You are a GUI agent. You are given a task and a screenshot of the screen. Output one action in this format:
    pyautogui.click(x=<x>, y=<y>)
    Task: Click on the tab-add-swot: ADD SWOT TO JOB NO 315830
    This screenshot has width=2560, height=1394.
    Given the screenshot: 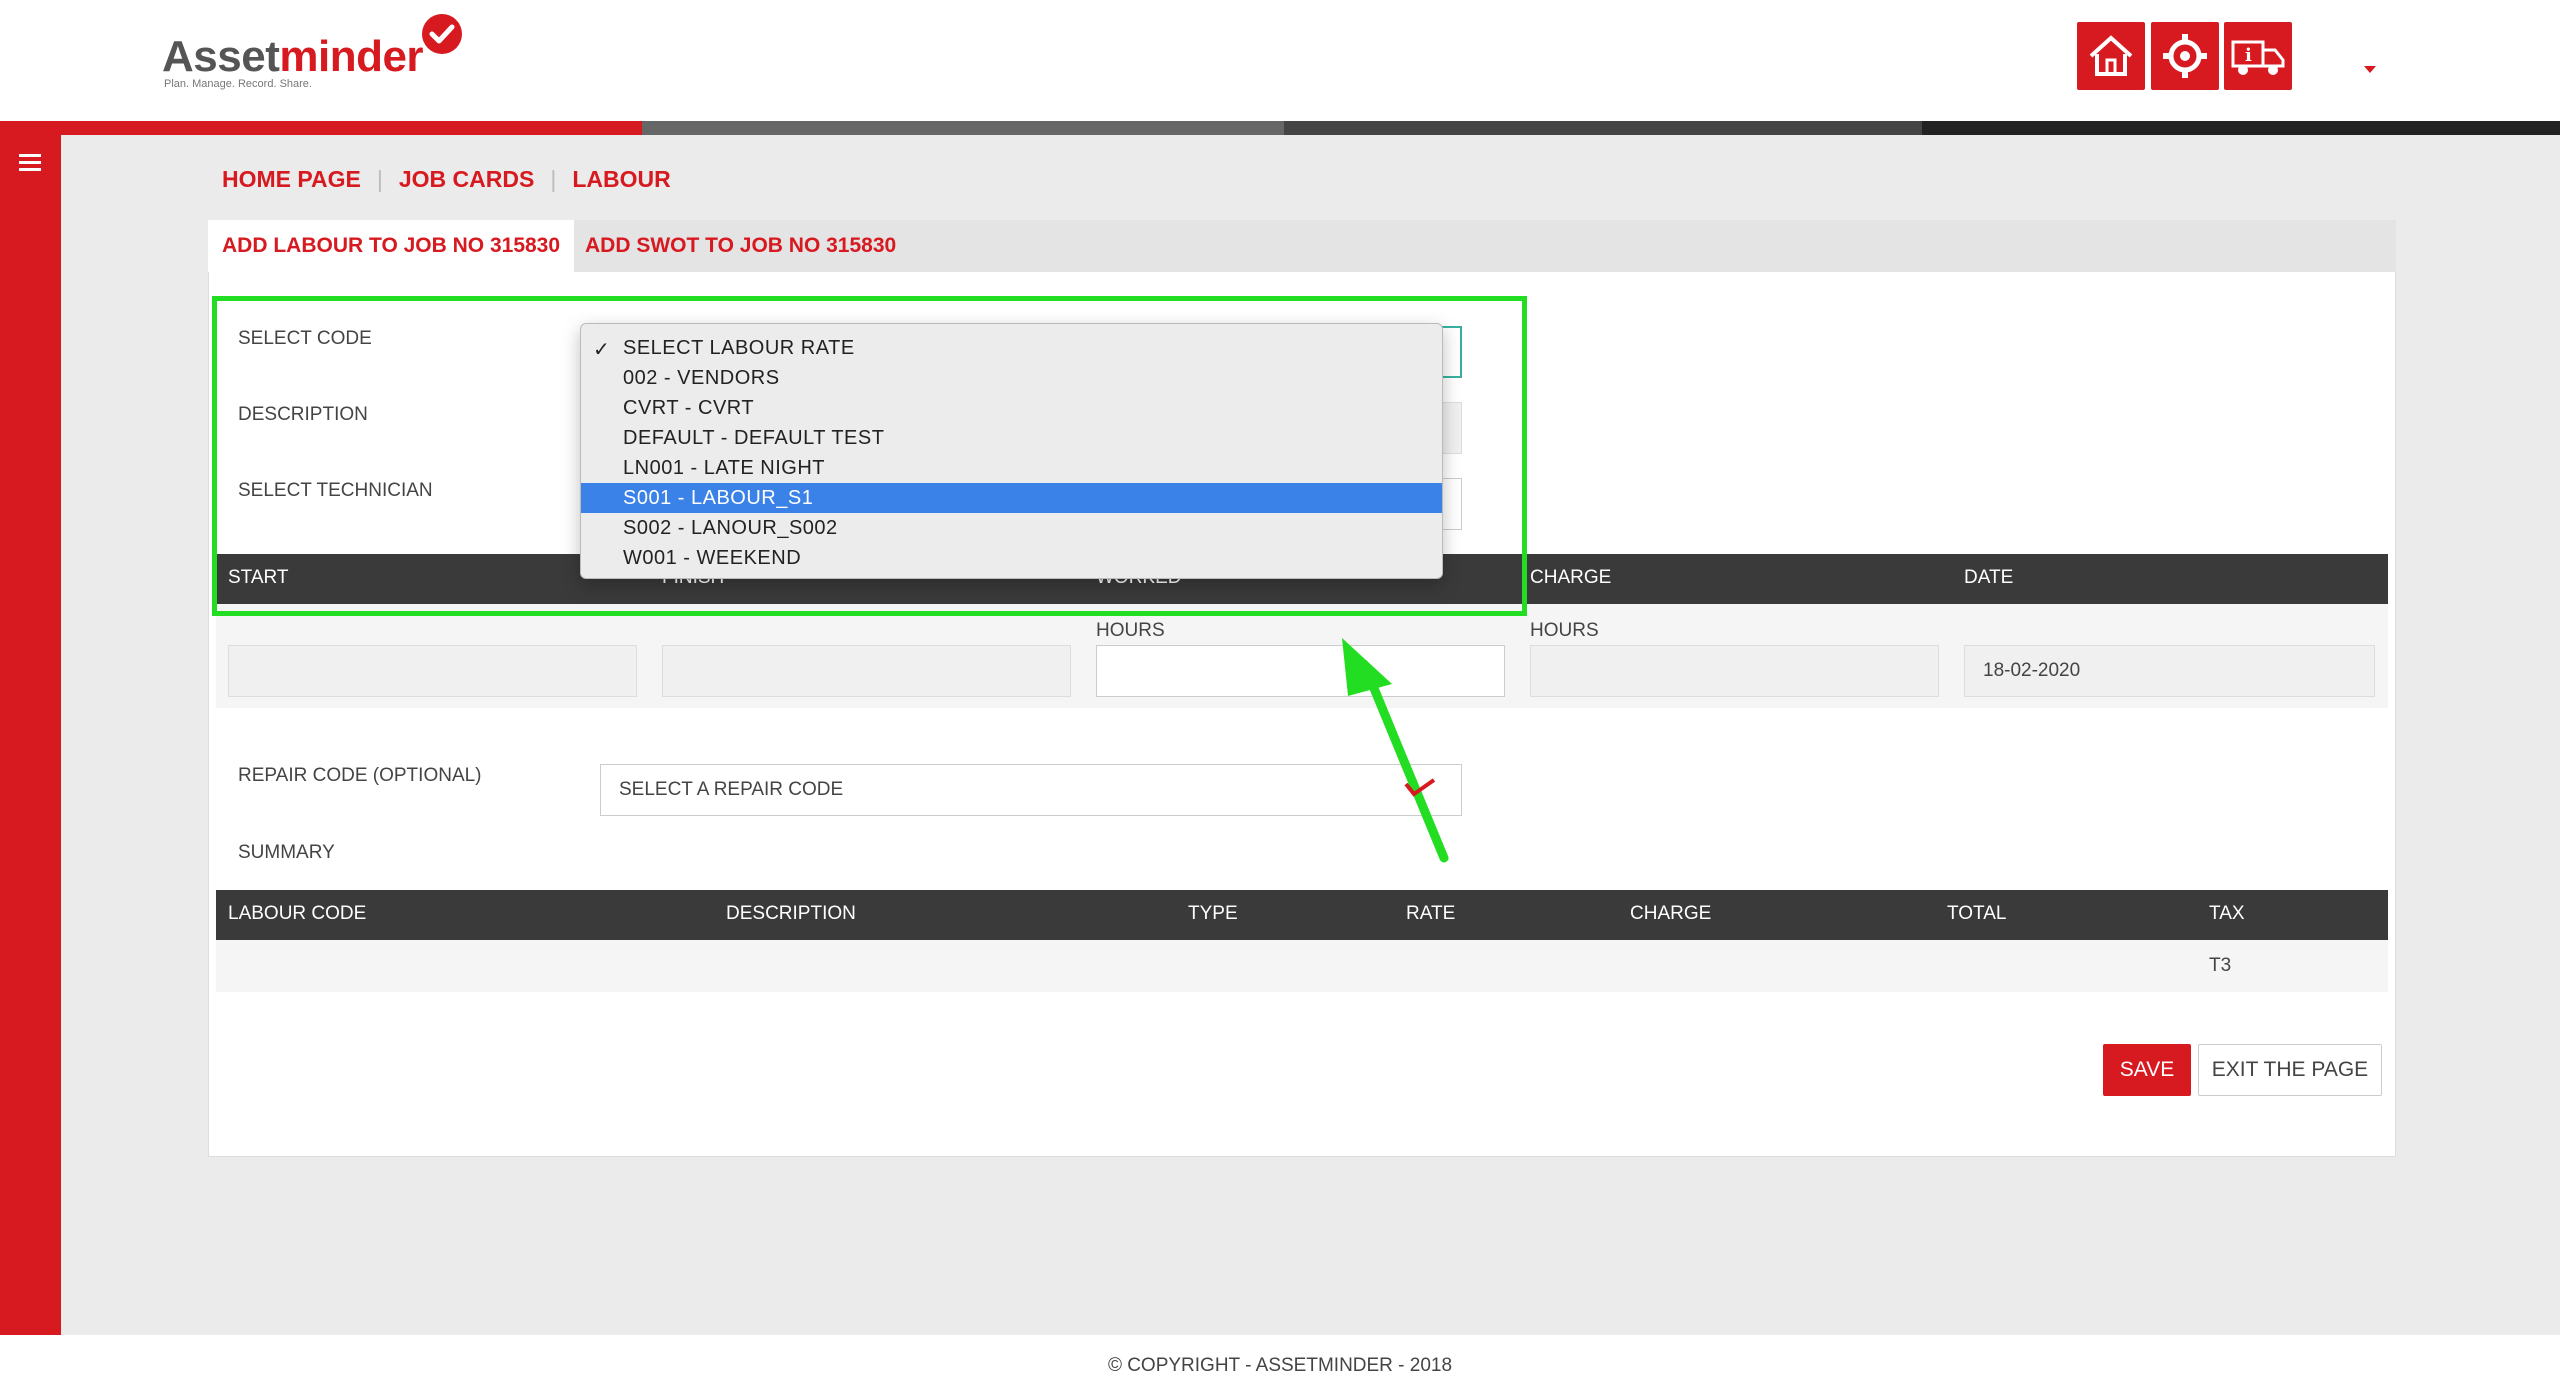 What is the action you would take?
    pyautogui.click(x=740, y=246)
    